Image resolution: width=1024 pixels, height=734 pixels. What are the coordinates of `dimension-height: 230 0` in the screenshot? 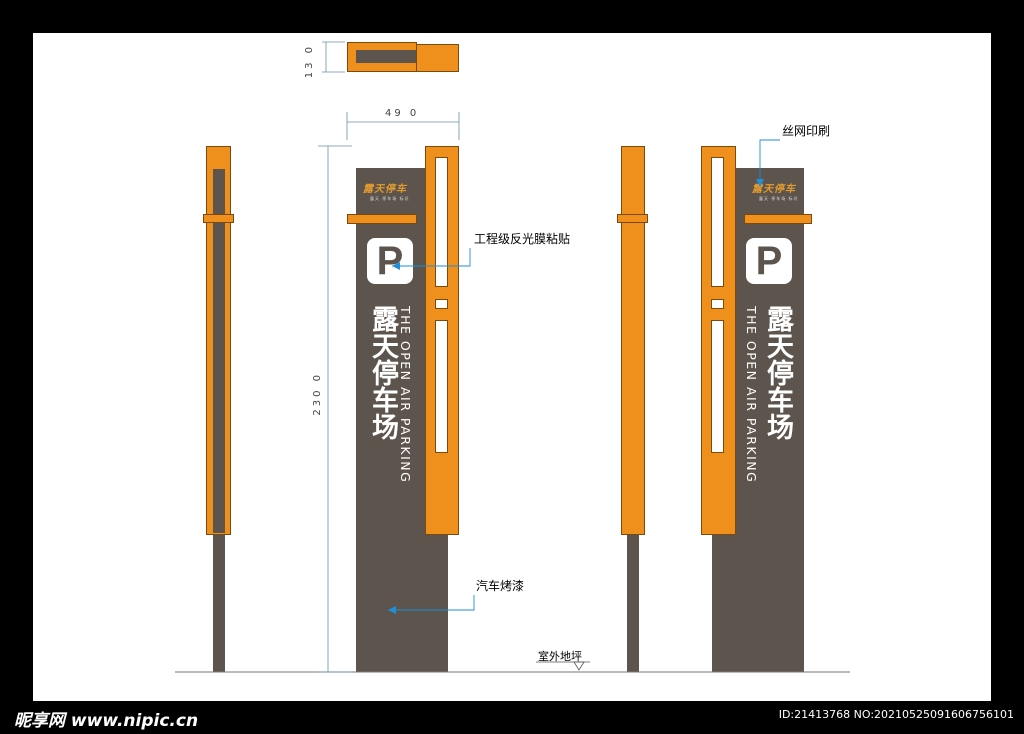 It's located at (317, 394).